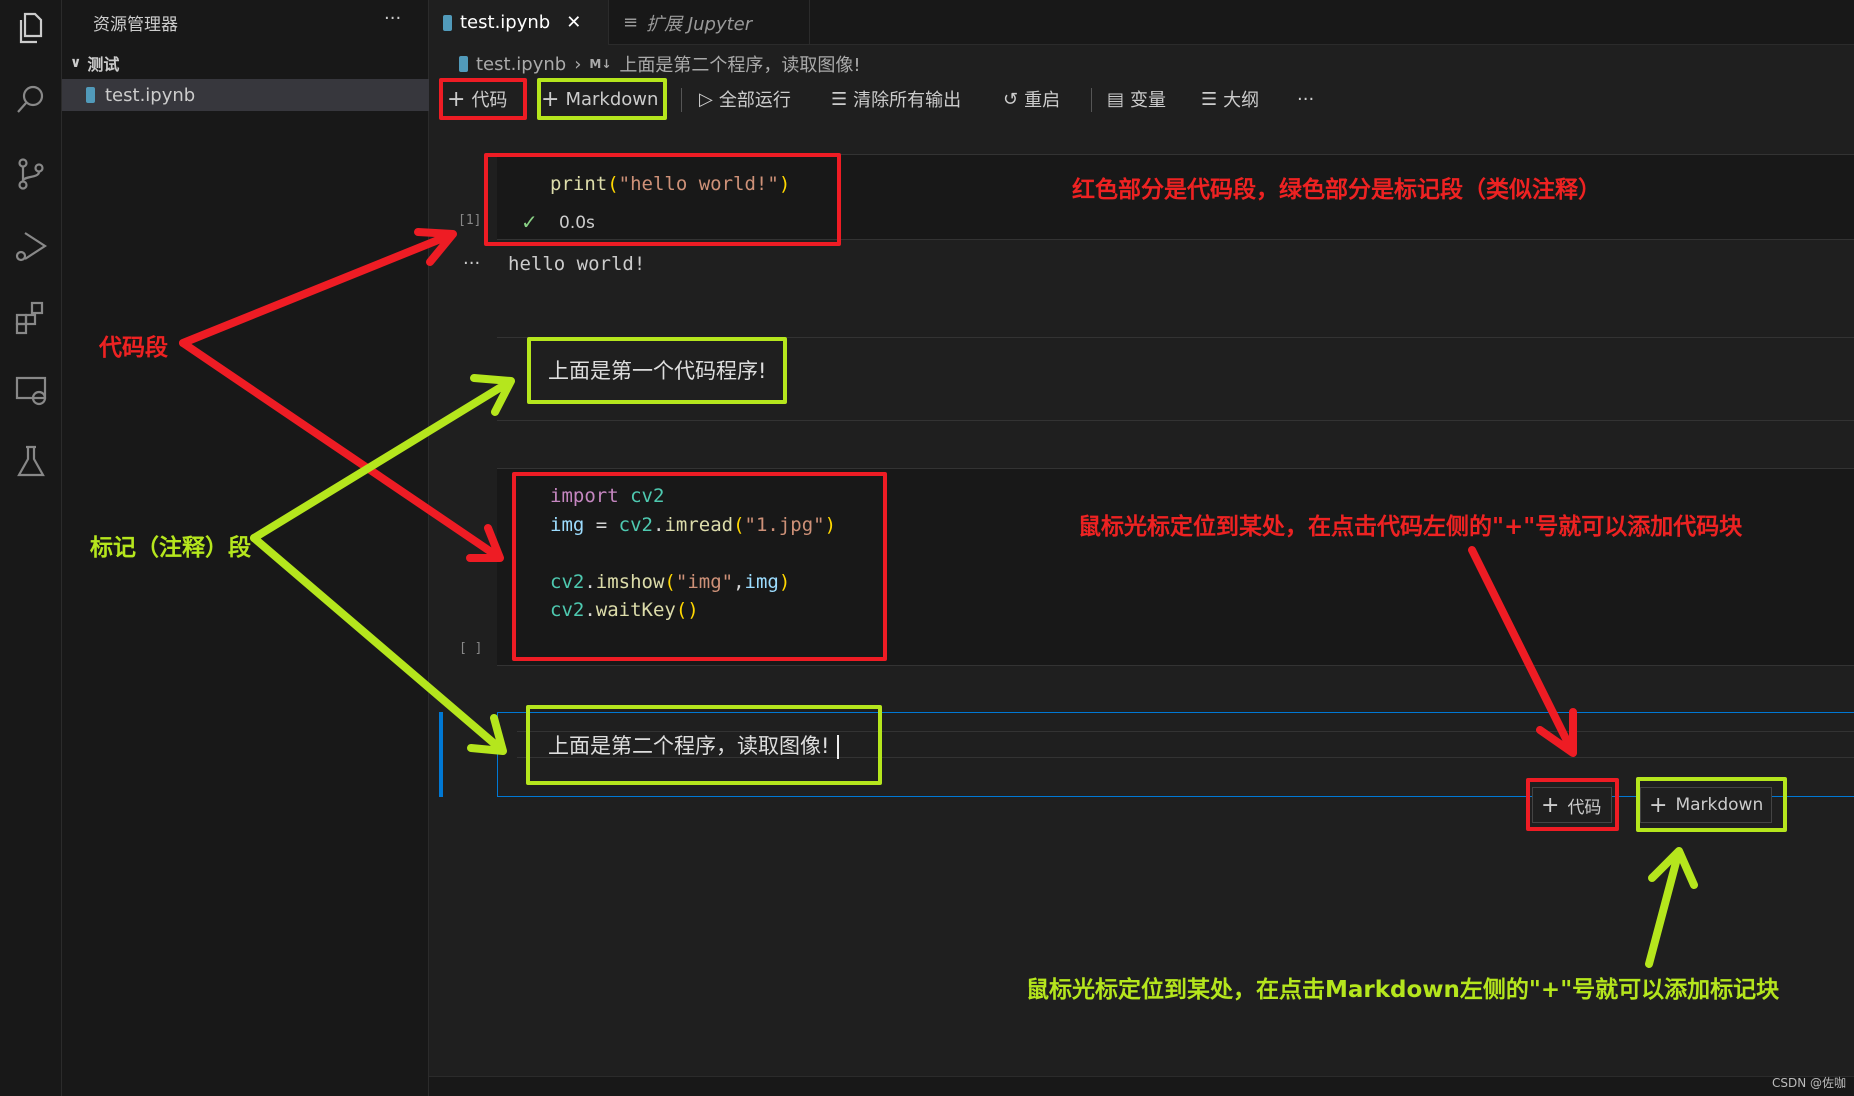 This screenshot has width=1854, height=1096. What do you see at coordinates (170, 548) in the screenshot?
I see `annotation-markdown-label: 标记（注释）段` at bounding box center [170, 548].